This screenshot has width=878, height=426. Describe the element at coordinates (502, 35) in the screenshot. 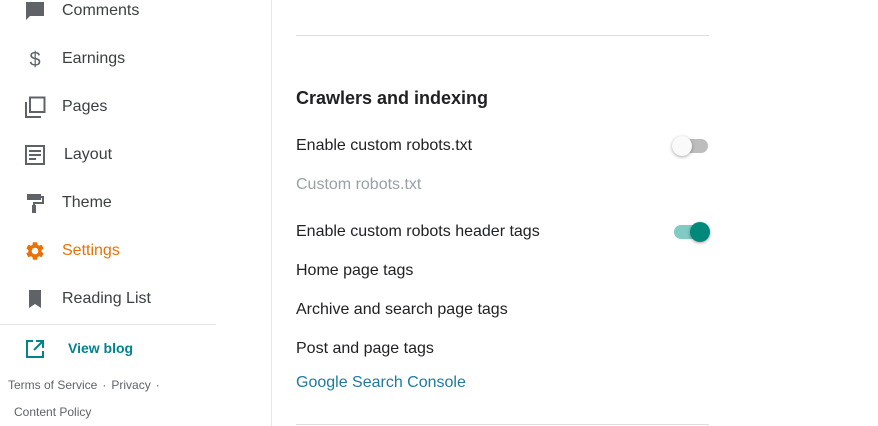

I see `section-divider-top` at that location.